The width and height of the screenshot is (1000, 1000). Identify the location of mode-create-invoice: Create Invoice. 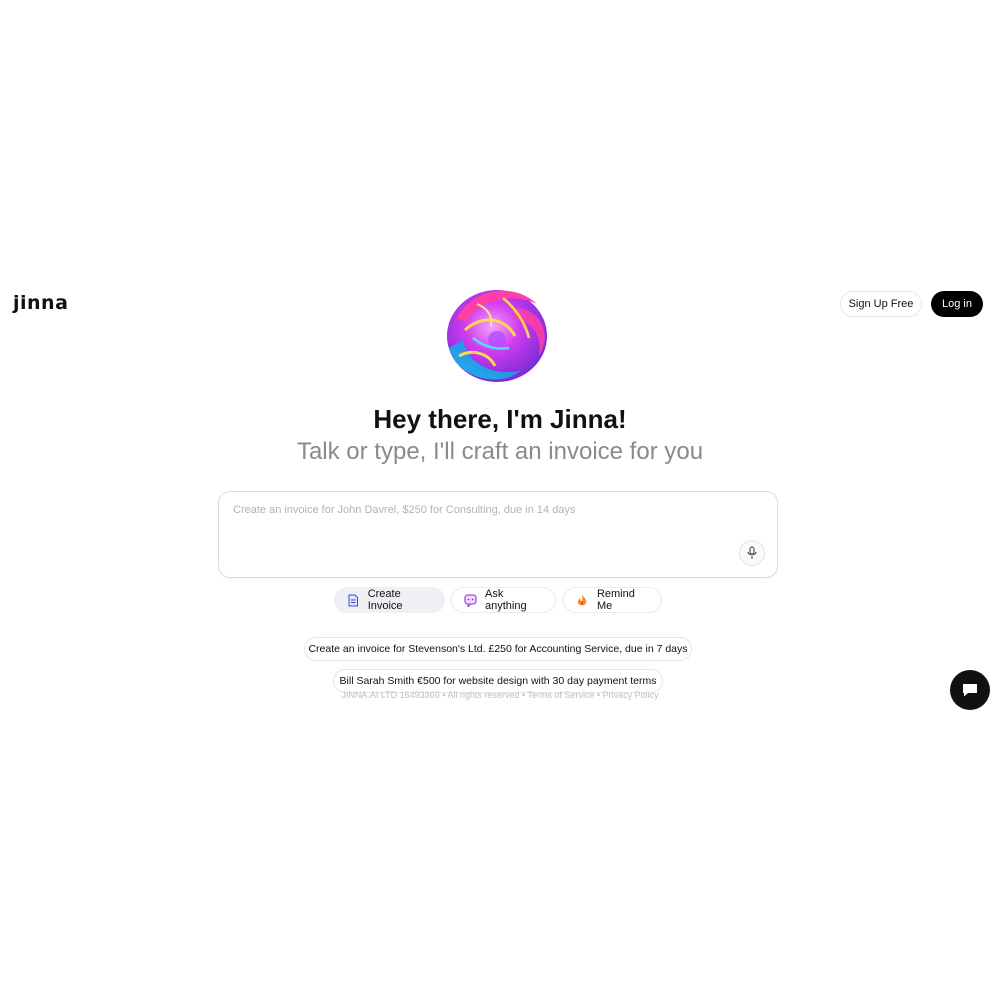
(389, 600).